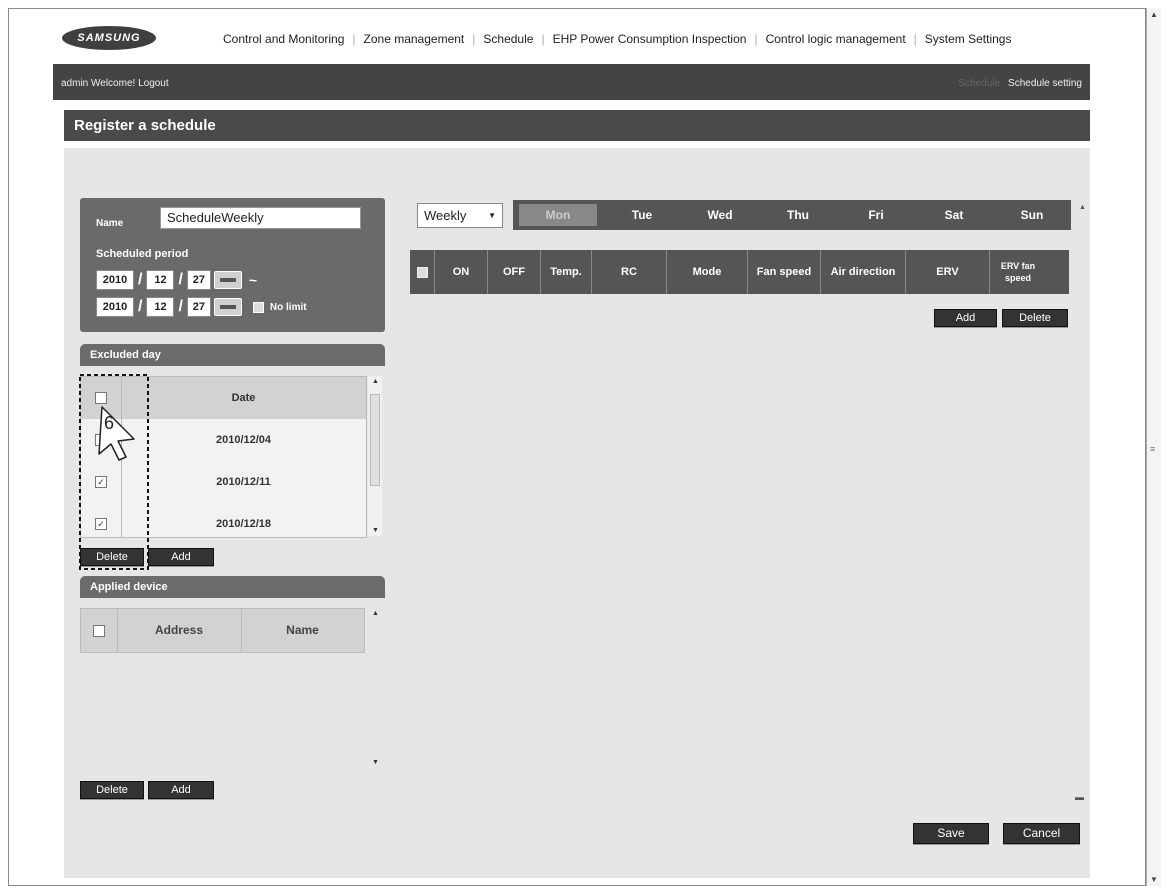 The image size is (1168, 890). I want to click on excluded-day-header: Excluded day, so click(232, 355).